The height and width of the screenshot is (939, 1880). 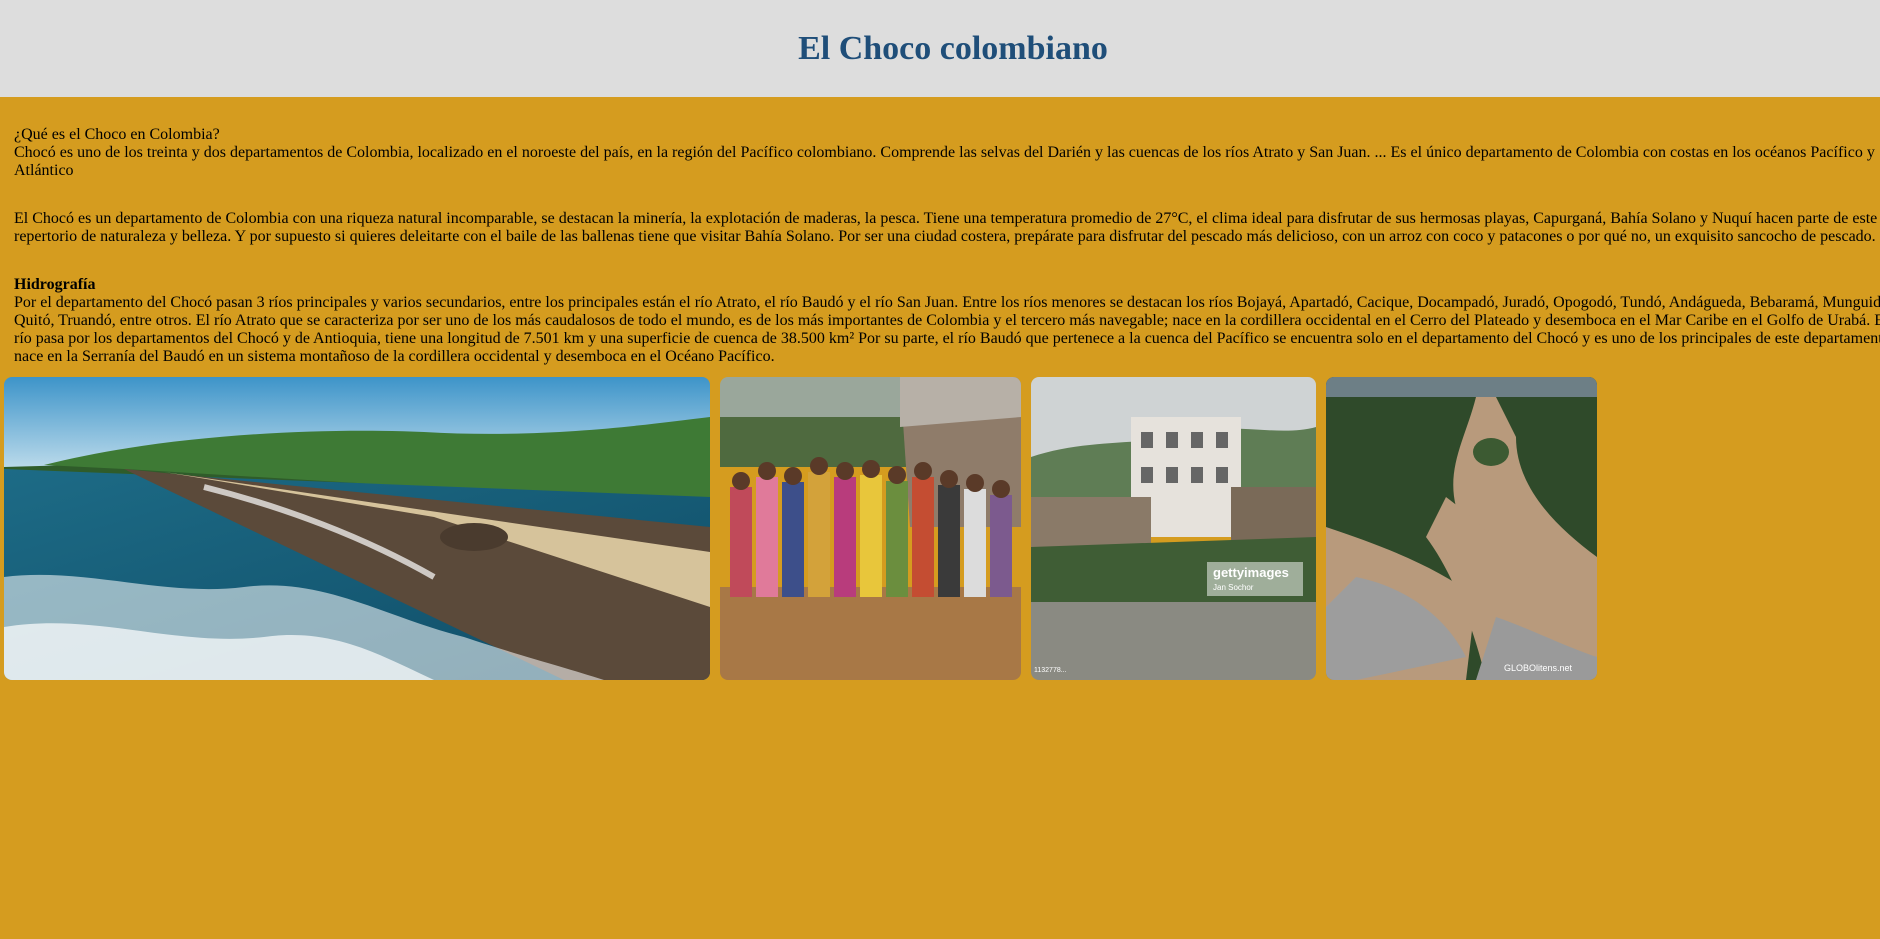 I want to click on page-header: El Choco colombiano, so click(x=940, y=48).